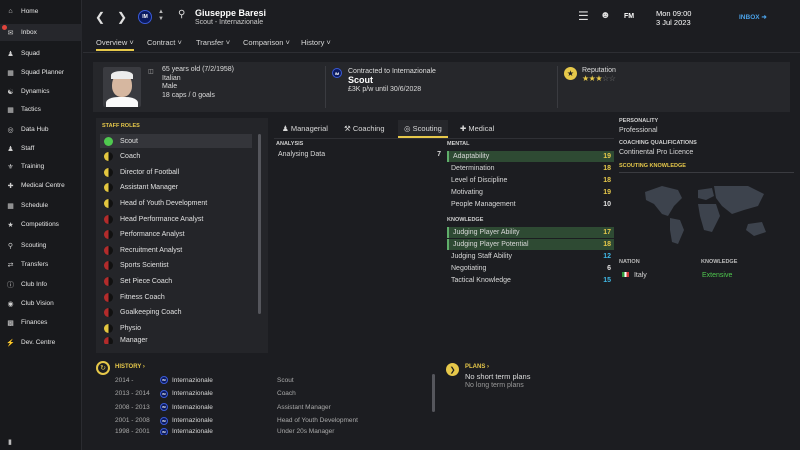  I want to click on inbox-icon: ✉, so click(10, 33).